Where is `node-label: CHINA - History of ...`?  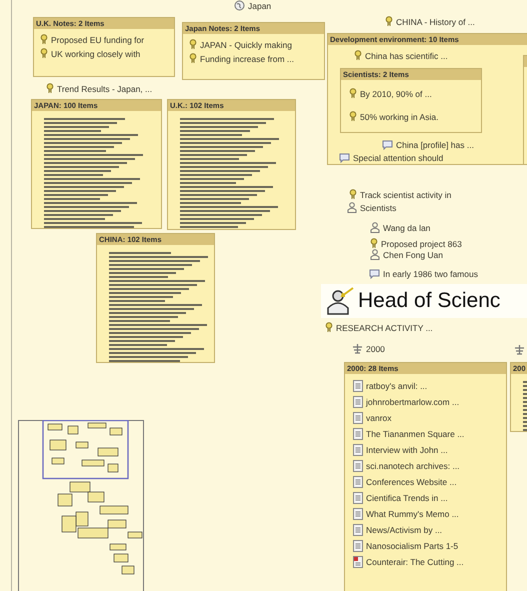
node-label: CHINA - History of ... is located at coordinates (435, 21).